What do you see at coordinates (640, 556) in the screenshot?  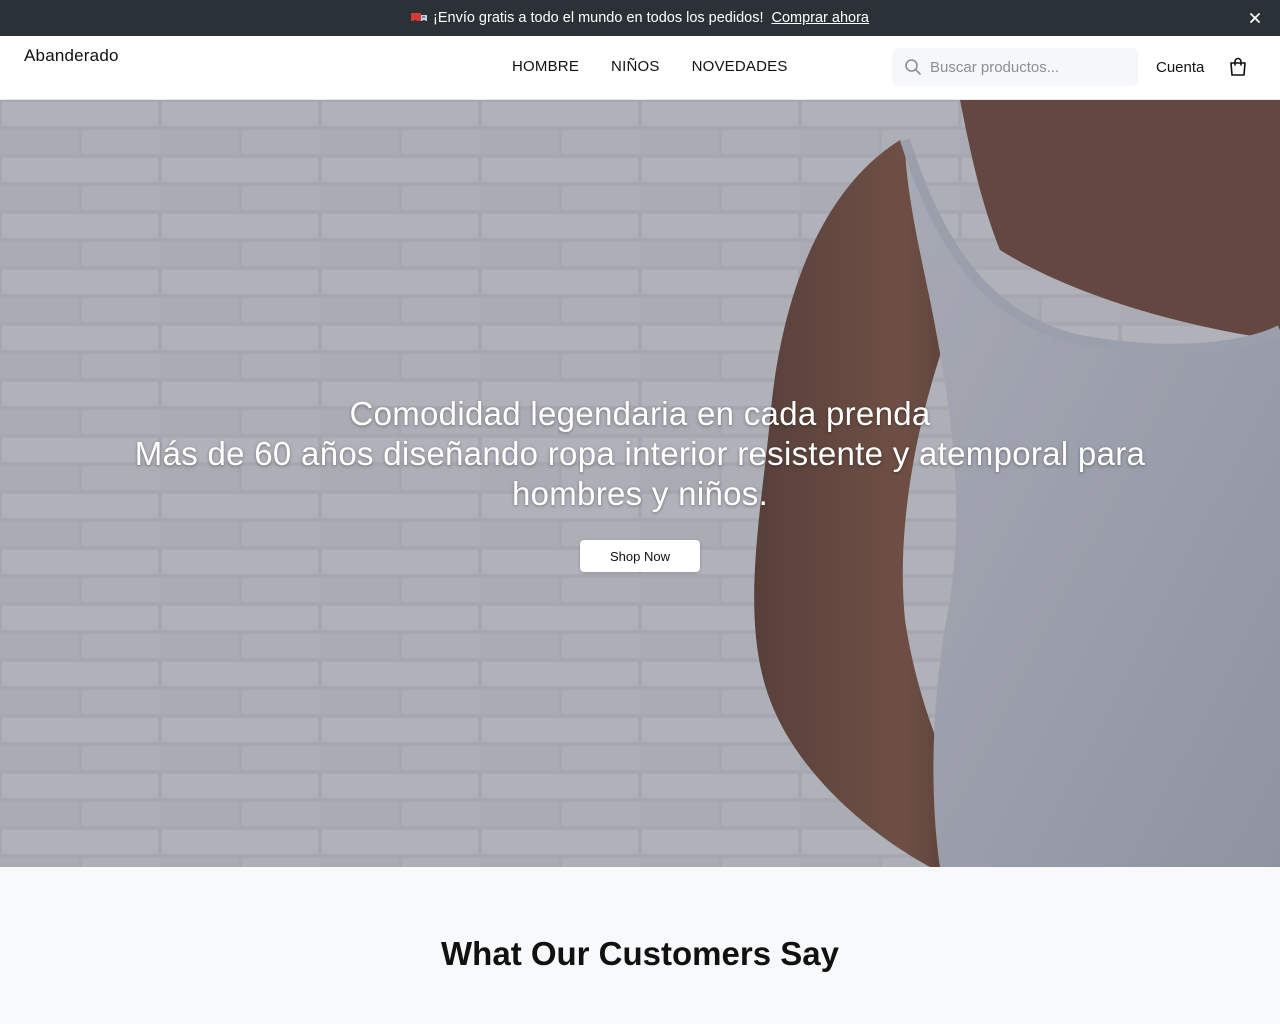 I see `shop-now-button: Shop Now` at bounding box center [640, 556].